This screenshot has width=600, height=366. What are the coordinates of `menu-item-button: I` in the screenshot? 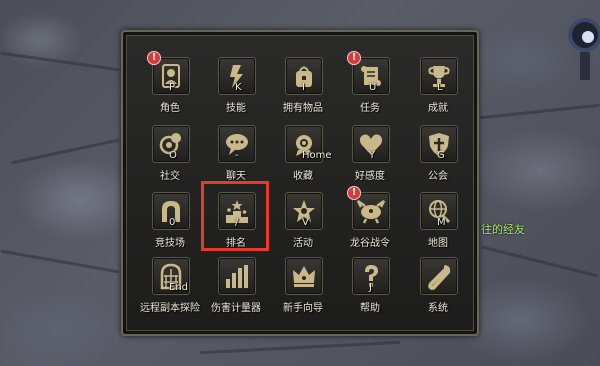 It's located at (304, 76).